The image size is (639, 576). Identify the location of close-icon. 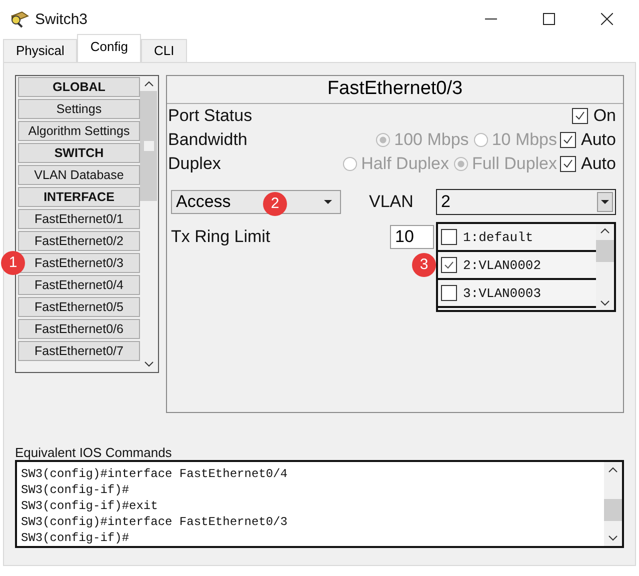
(607, 19).